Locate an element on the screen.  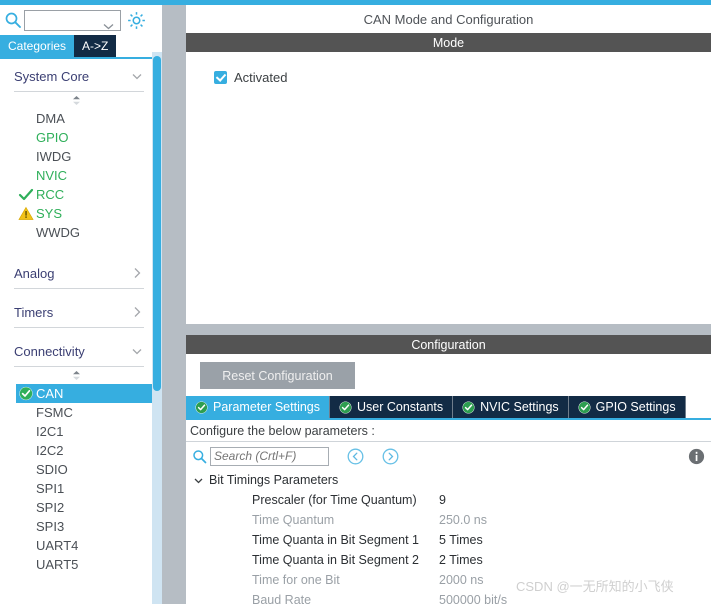
tab-user-constants: User Constants is located at coordinates (392, 407).